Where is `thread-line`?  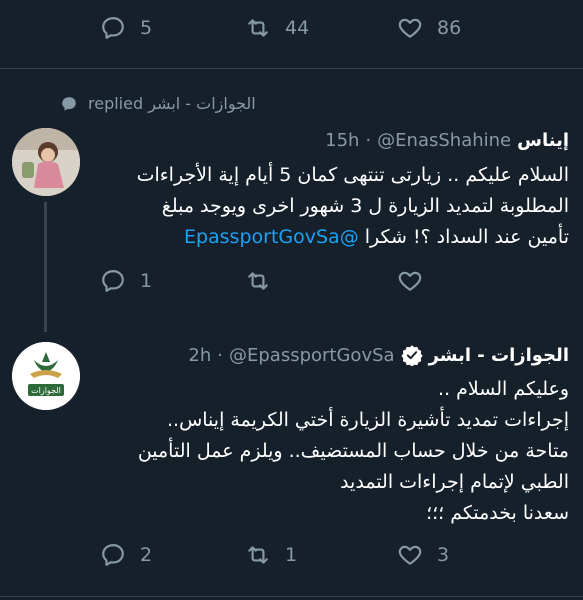
thread-line is located at coordinates (45, 267).